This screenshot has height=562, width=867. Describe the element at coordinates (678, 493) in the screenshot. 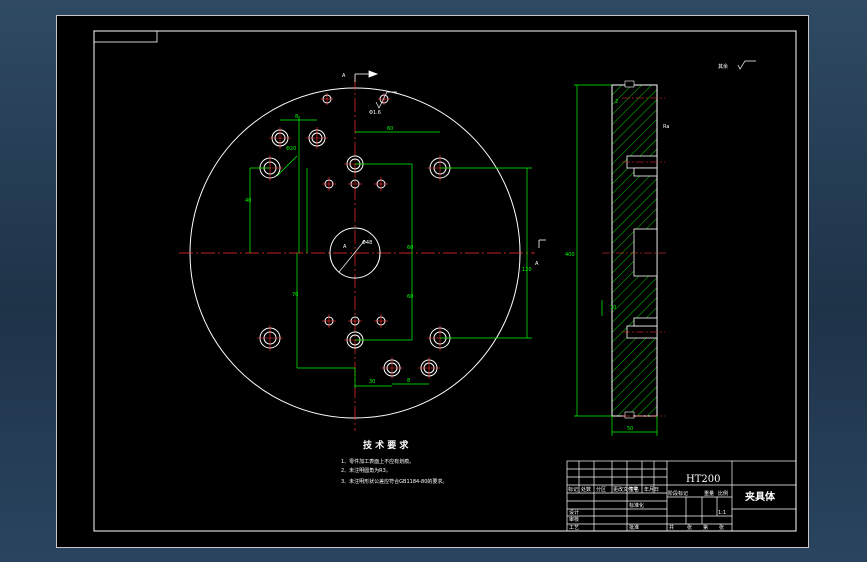

I see `tb-right-label: 阶段标记` at that location.